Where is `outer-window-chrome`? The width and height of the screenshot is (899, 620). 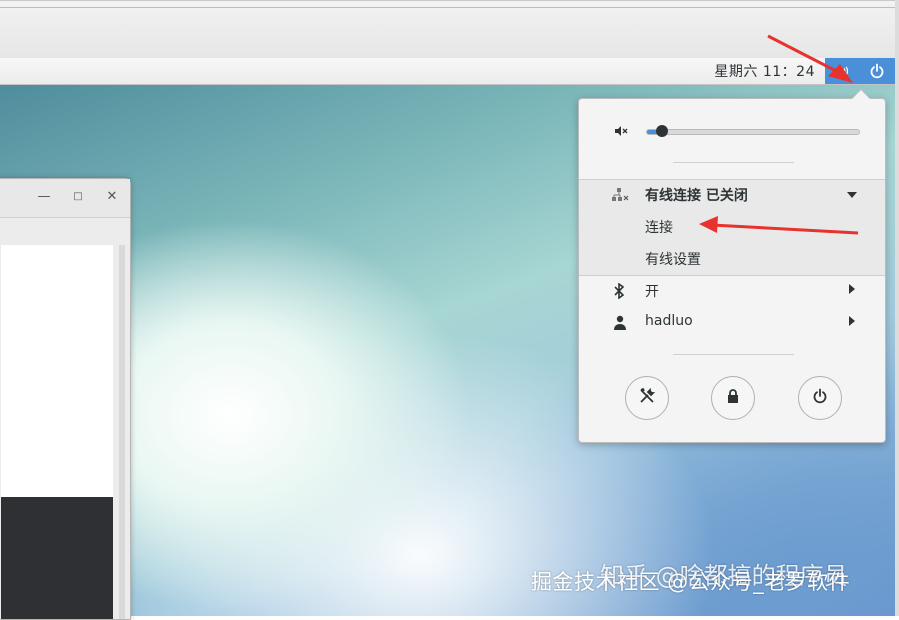 outer-window-chrome is located at coordinates (449, 29).